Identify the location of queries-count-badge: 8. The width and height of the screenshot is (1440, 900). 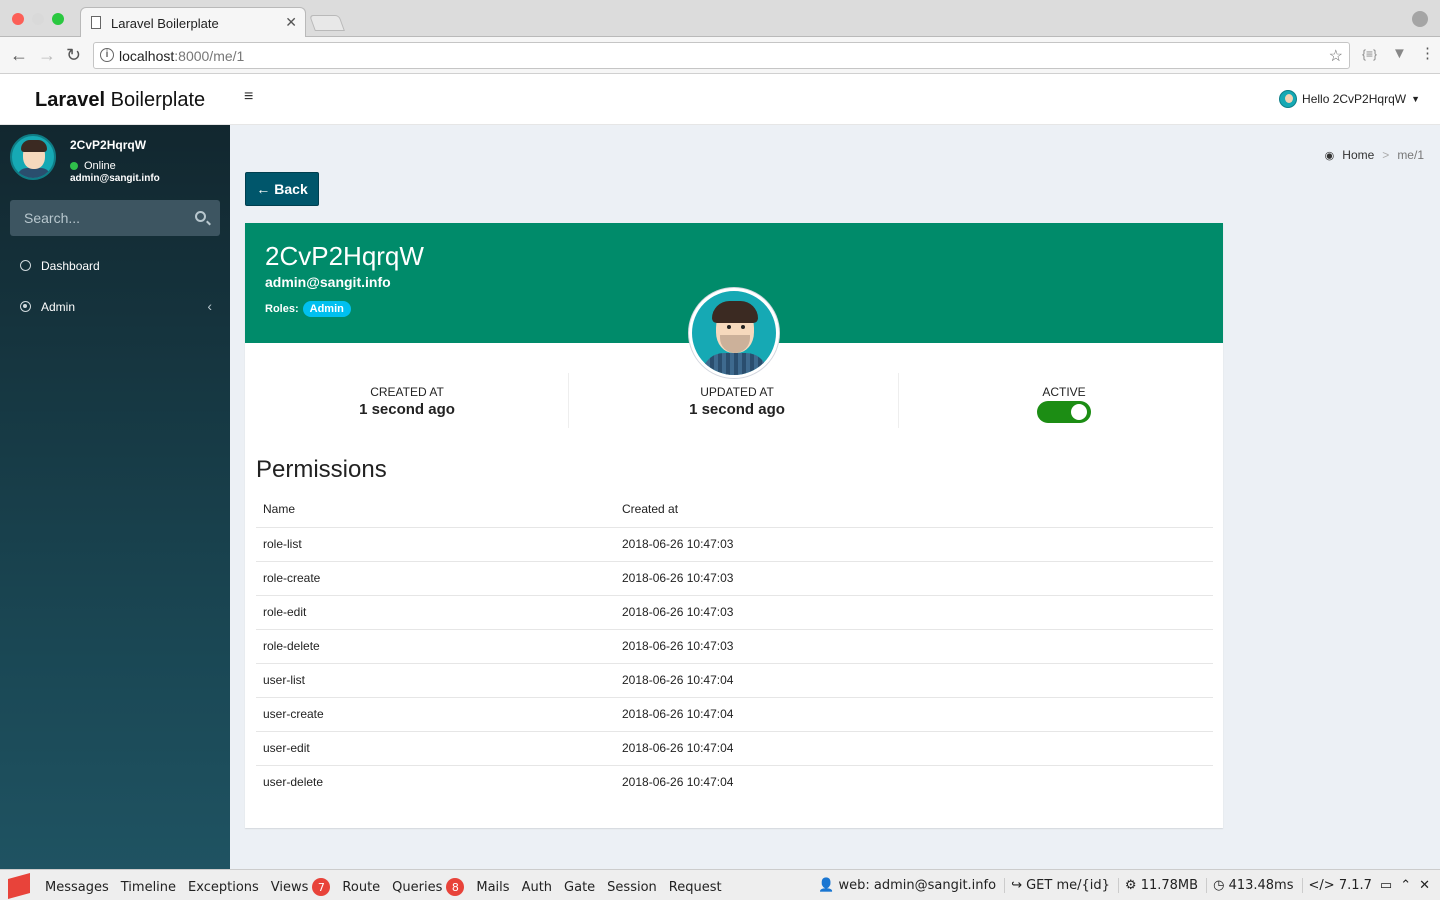
(455, 887).